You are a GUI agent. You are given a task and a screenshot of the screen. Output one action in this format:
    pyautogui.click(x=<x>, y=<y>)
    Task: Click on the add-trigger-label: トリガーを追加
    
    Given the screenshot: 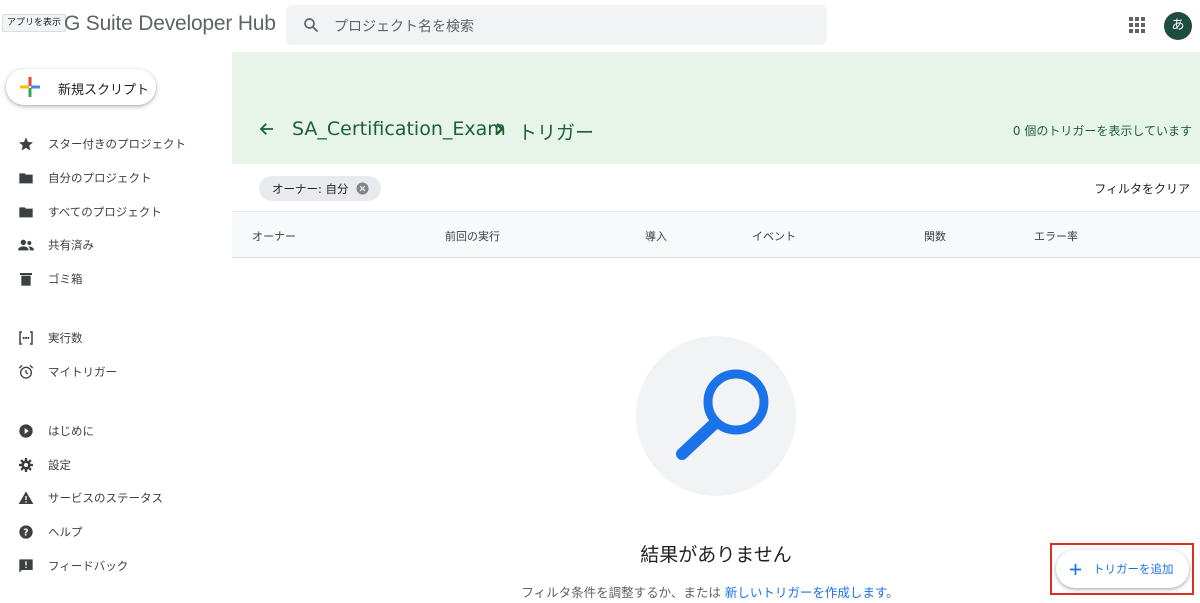 What is the action you would take?
    pyautogui.click(x=1133, y=569)
    